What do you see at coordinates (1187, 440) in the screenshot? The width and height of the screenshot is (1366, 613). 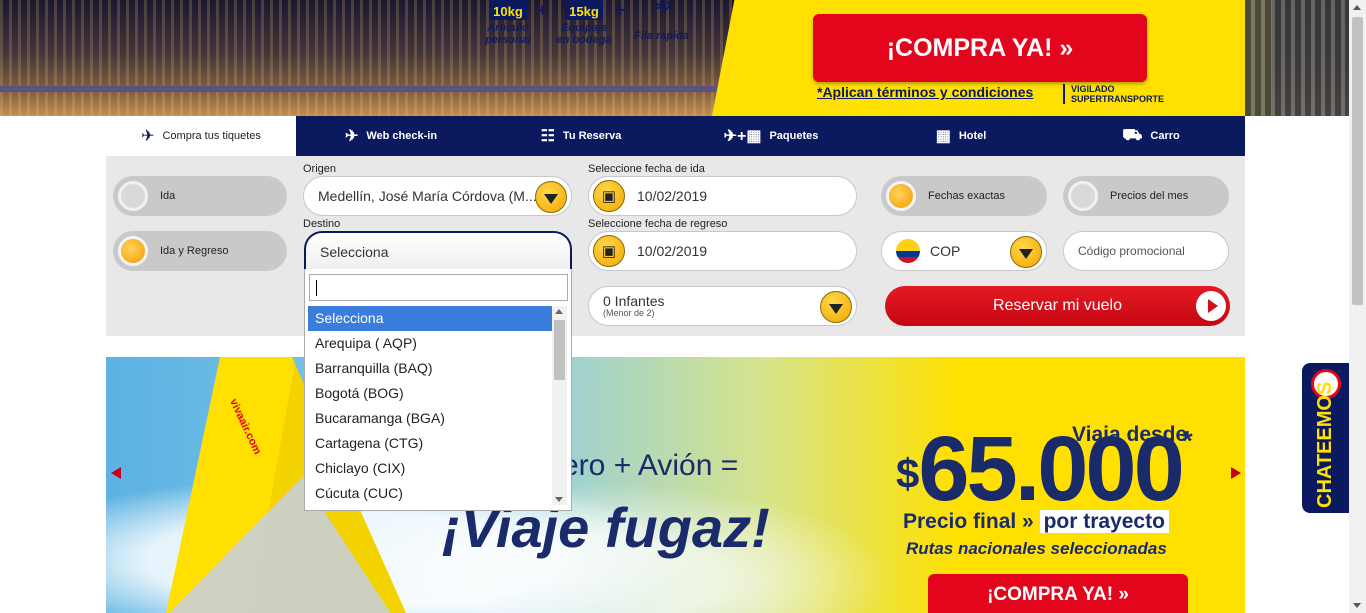 I see `price-asterisk: *` at bounding box center [1187, 440].